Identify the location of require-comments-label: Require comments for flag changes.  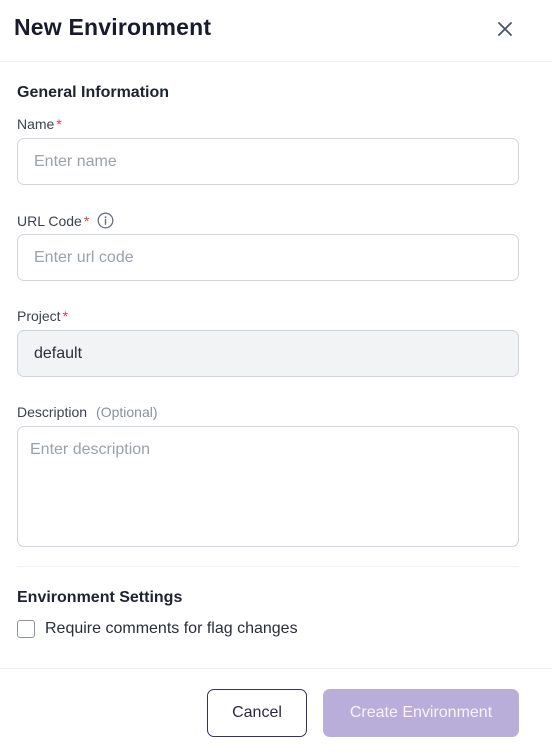
(171, 628).